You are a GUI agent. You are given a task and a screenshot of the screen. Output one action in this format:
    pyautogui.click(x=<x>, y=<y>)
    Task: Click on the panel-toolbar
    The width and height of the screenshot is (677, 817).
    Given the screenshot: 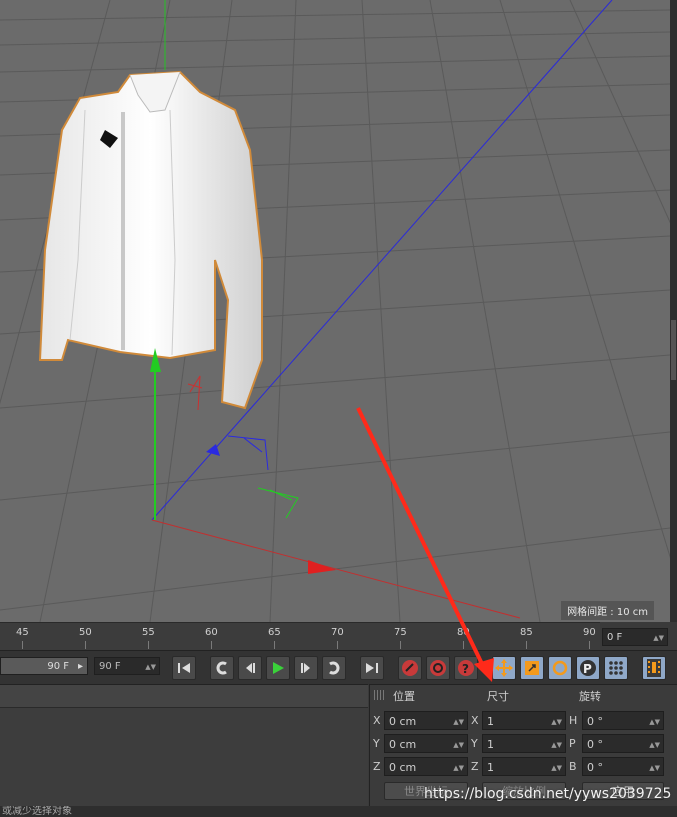 What is the action you would take?
    pyautogui.click(x=184, y=696)
    